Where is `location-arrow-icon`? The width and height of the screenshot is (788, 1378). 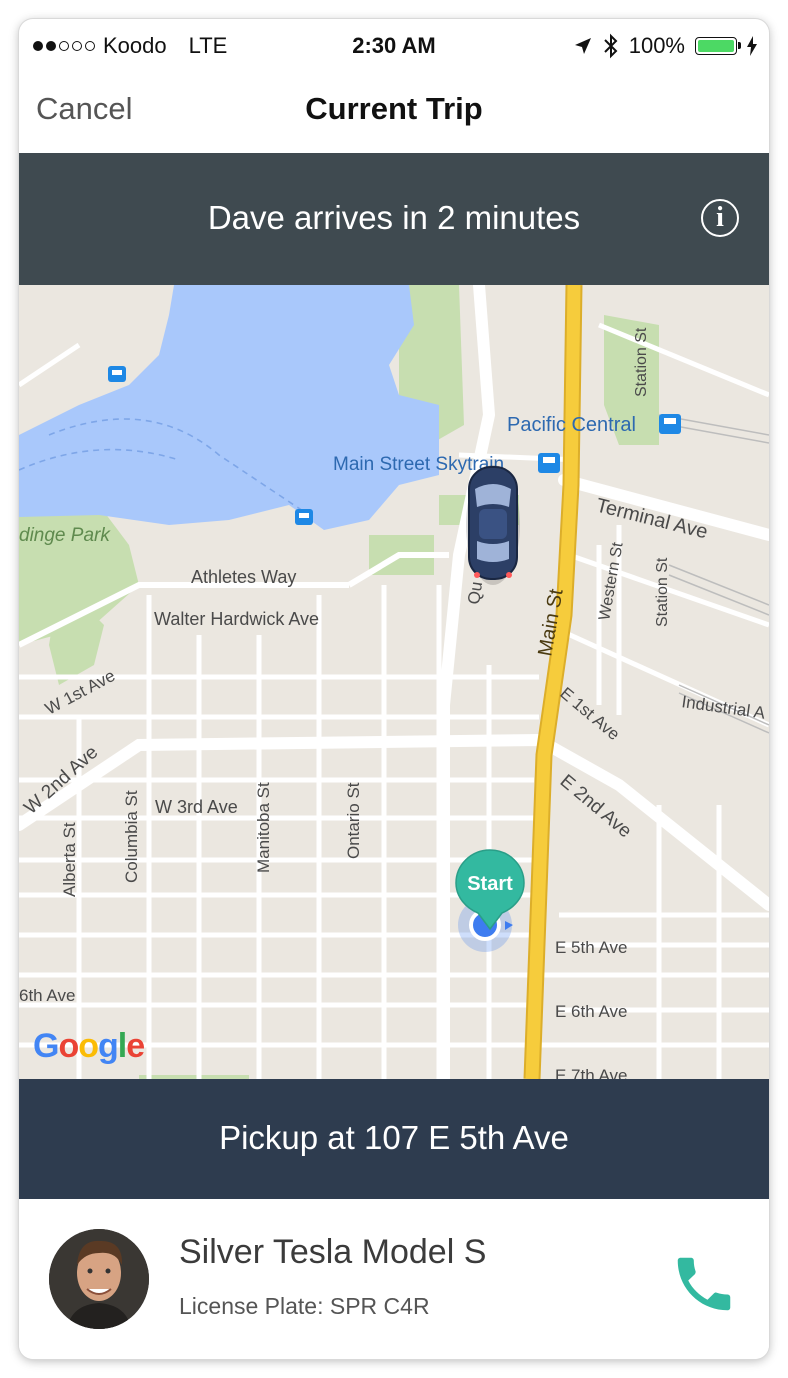 location-arrow-icon is located at coordinates (582, 46).